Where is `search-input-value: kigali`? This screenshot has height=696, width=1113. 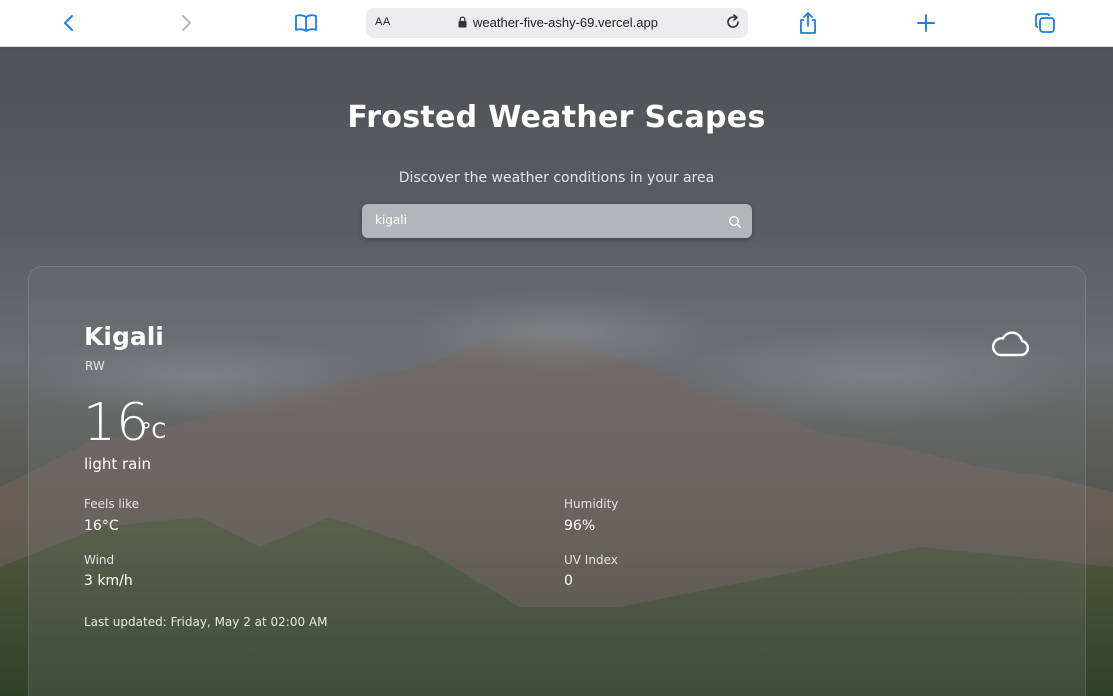 search-input-value: kigali is located at coordinates (391, 220).